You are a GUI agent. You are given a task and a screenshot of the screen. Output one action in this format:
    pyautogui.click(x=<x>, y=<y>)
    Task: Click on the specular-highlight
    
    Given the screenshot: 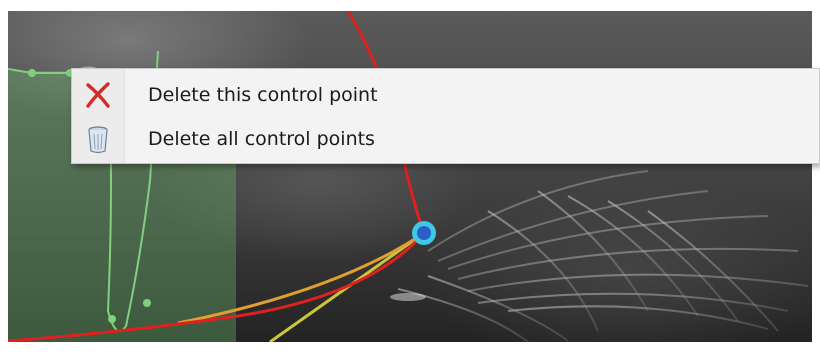 What is the action you would take?
    pyautogui.click(x=408, y=297)
    